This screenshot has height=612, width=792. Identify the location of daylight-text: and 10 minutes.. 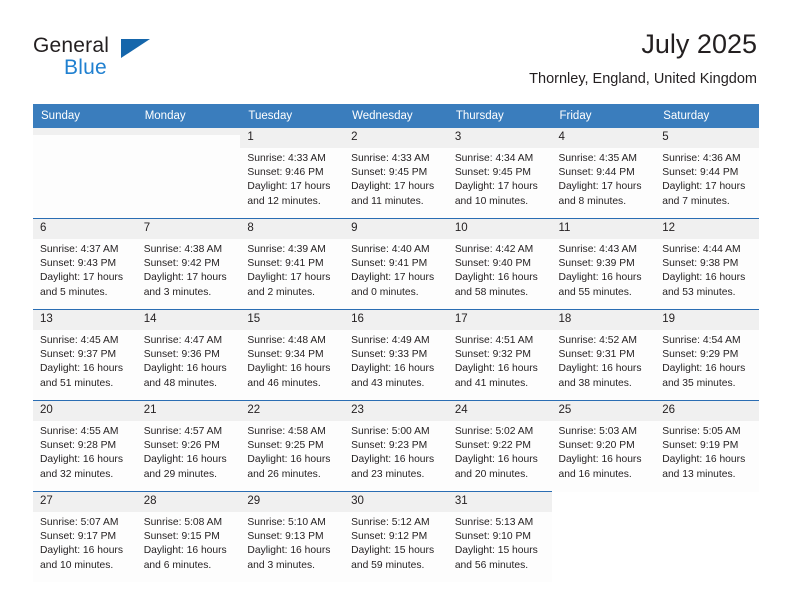
(77, 565).